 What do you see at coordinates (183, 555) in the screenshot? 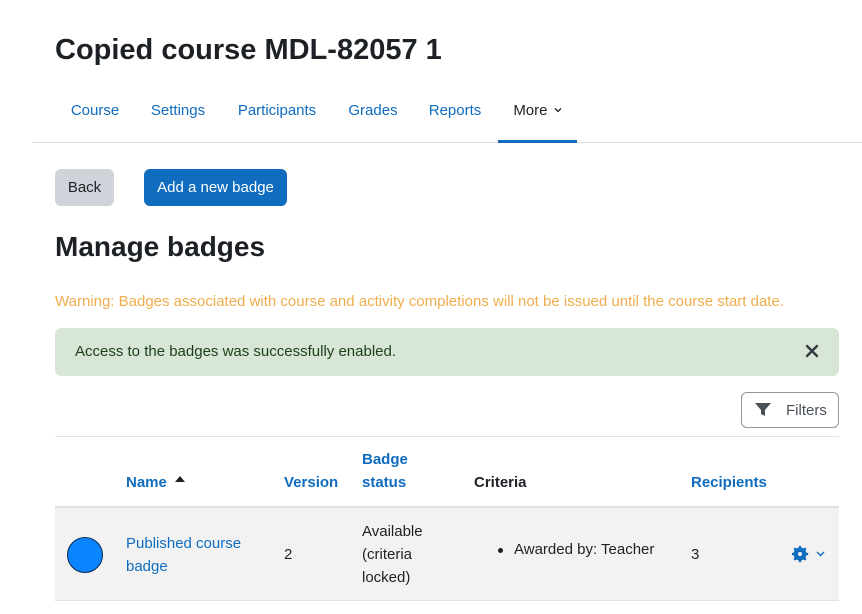
I see `badge-name-link: Published course badge` at bounding box center [183, 555].